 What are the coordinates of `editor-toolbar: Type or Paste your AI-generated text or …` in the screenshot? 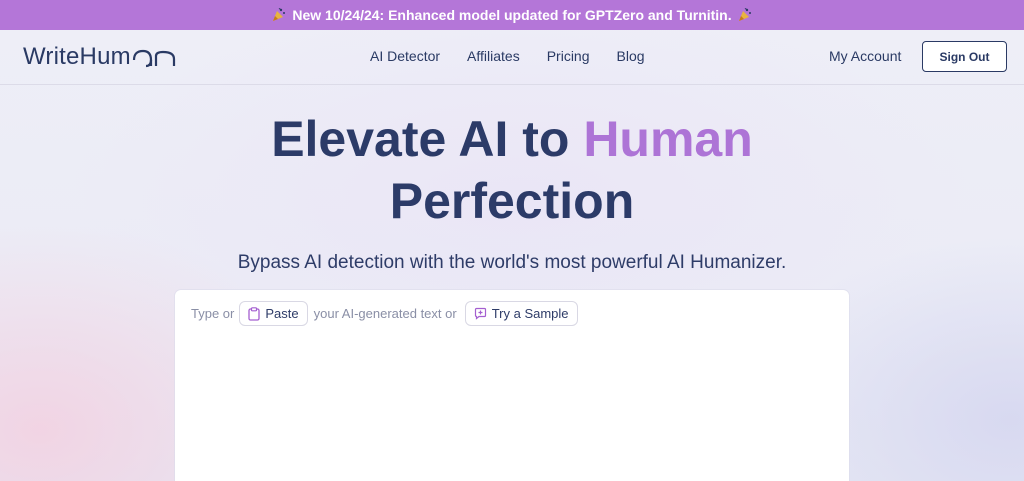 It's located at (388, 313).